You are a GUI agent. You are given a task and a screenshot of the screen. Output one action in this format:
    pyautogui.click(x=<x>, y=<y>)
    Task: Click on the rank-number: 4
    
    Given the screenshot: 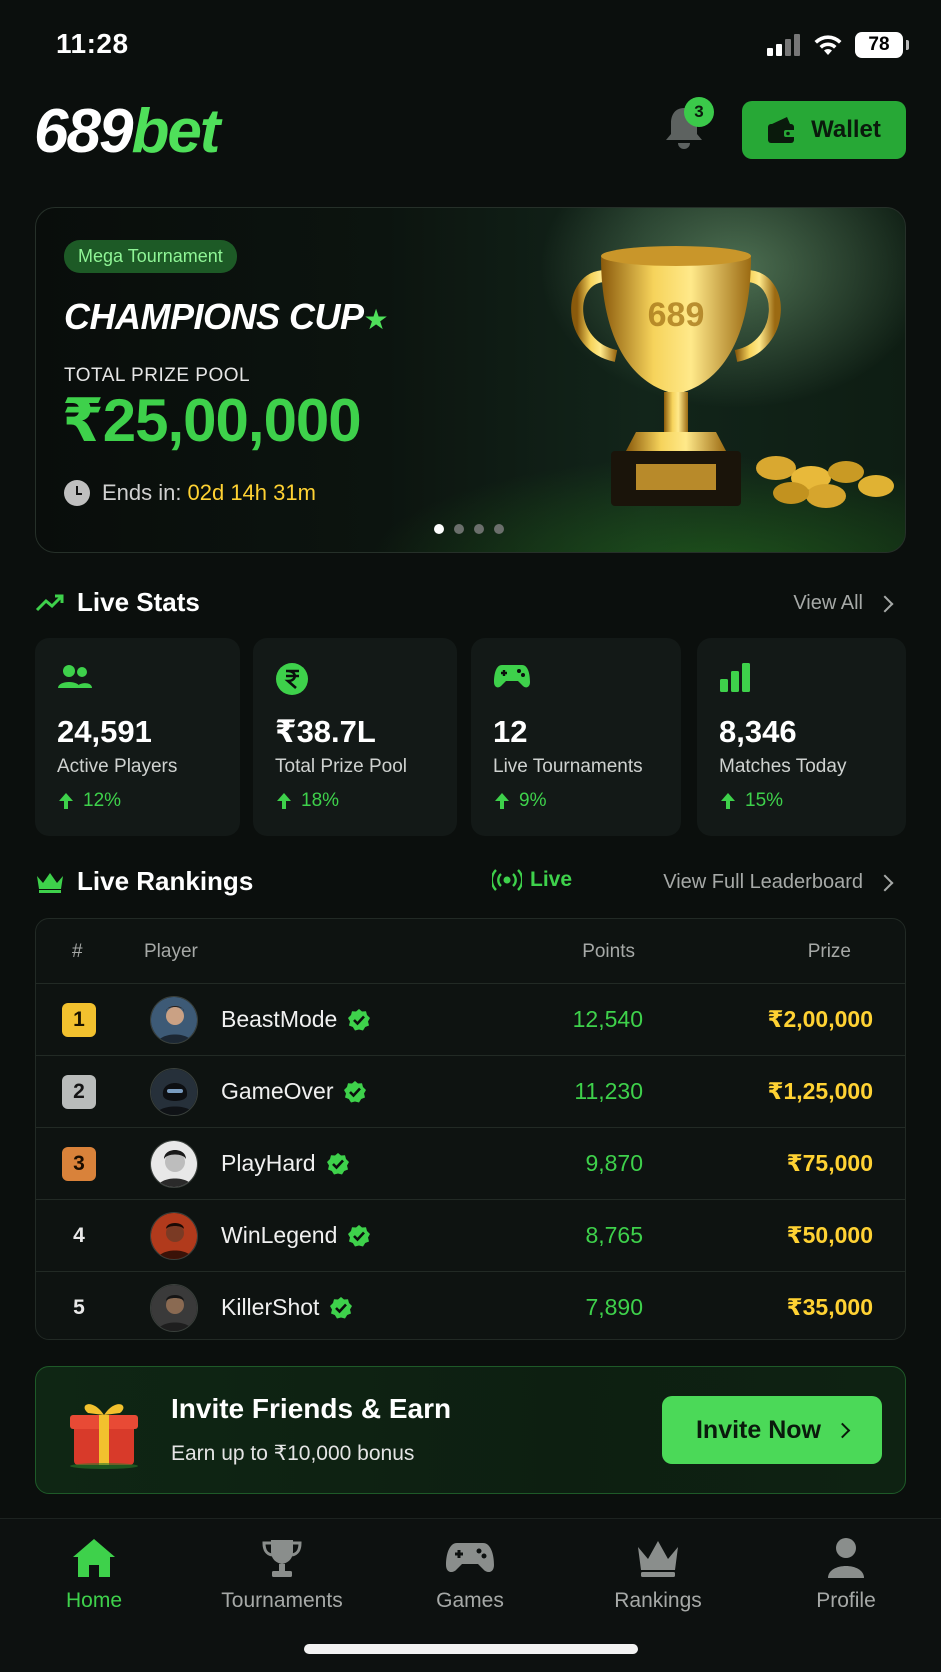 What is the action you would take?
    pyautogui.click(x=79, y=1235)
    